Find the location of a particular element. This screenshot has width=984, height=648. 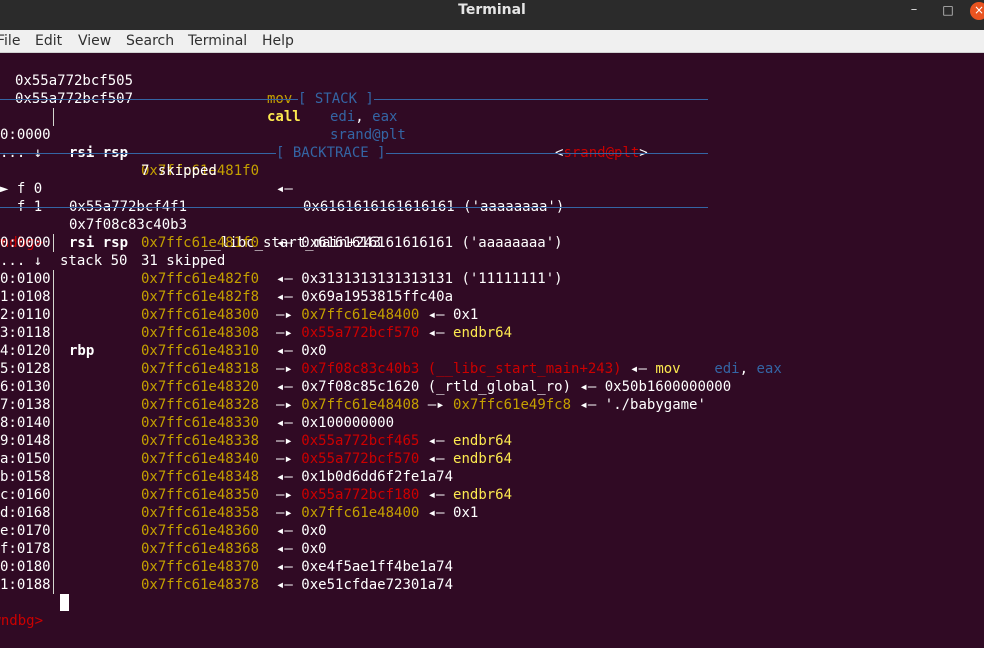

stack-divider is located at coordinates (53, 243).